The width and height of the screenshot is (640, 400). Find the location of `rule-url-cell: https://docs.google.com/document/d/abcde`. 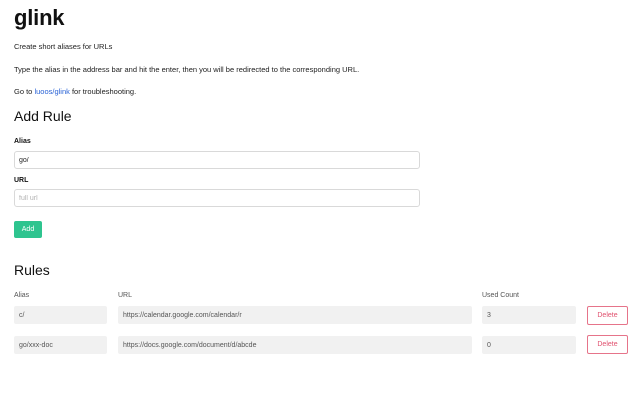

rule-url-cell: https://docs.google.com/document/d/abcde is located at coordinates (295, 345).